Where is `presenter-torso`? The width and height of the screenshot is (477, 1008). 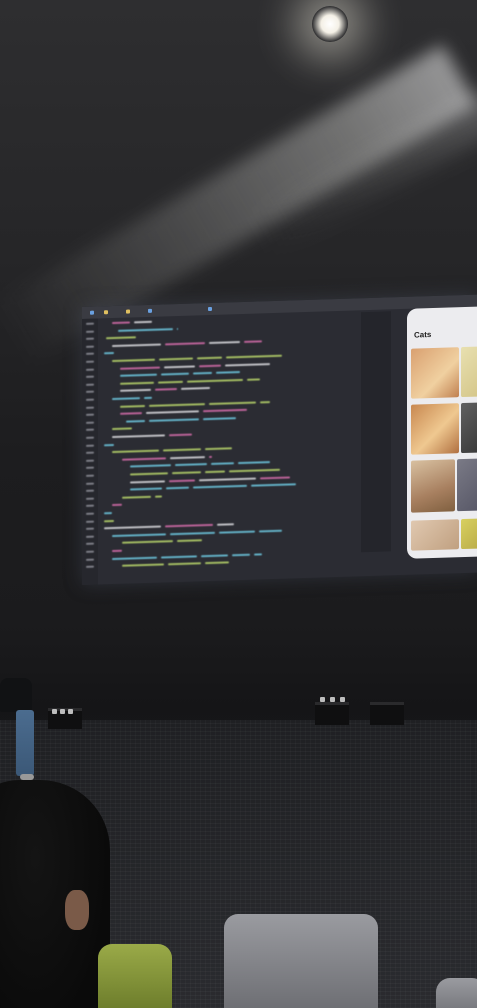 presenter-torso is located at coordinates (16, 695).